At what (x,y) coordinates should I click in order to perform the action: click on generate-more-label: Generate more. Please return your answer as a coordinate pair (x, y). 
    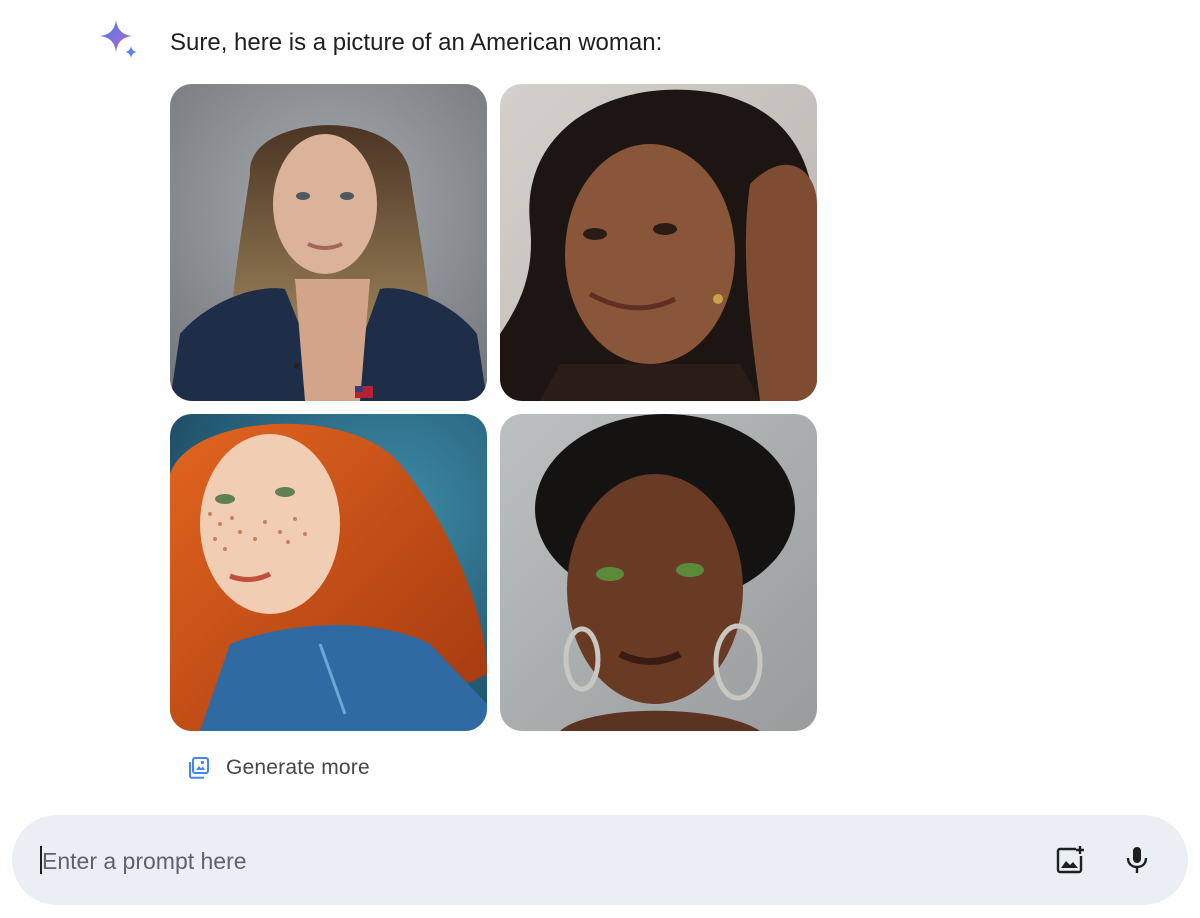
    Looking at the image, I should click on (298, 767).